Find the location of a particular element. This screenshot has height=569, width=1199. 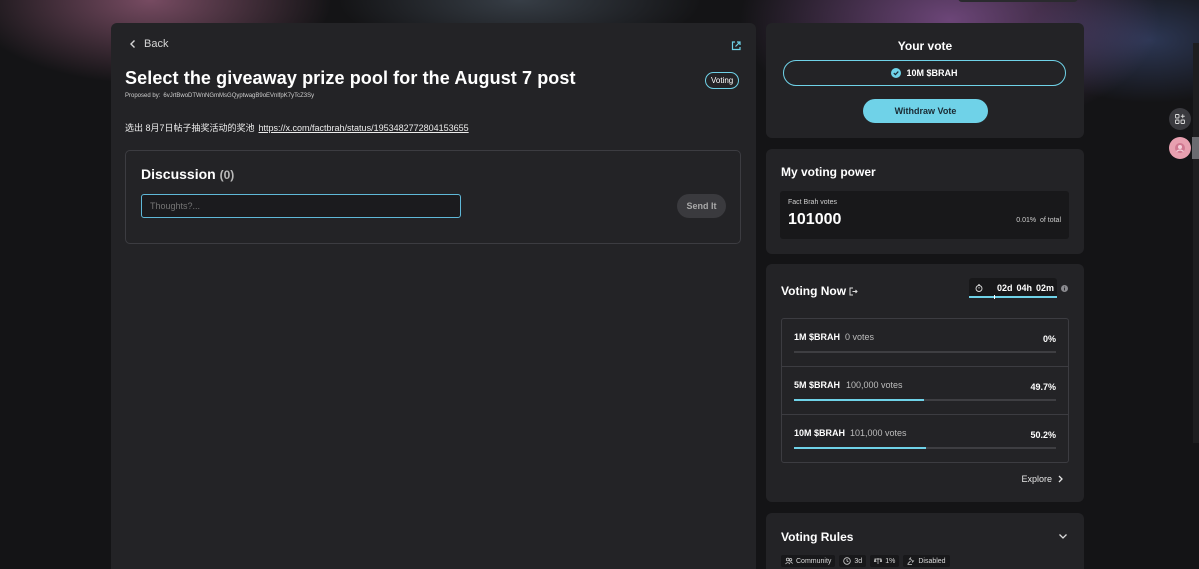

option-percent: 49.7% is located at coordinates (1043, 387).